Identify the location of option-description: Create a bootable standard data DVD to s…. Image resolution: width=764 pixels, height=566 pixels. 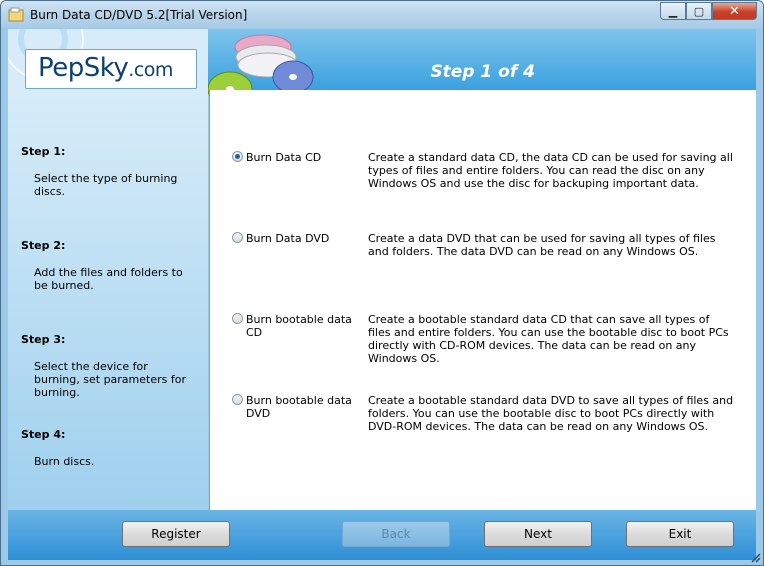
(551, 413).